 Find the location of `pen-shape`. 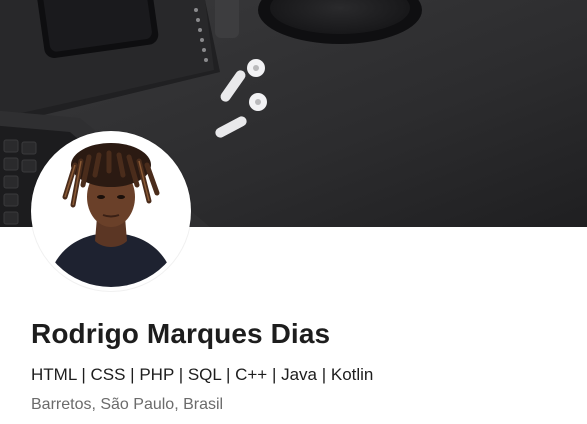

pen-shape is located at coordinates (227, 19).